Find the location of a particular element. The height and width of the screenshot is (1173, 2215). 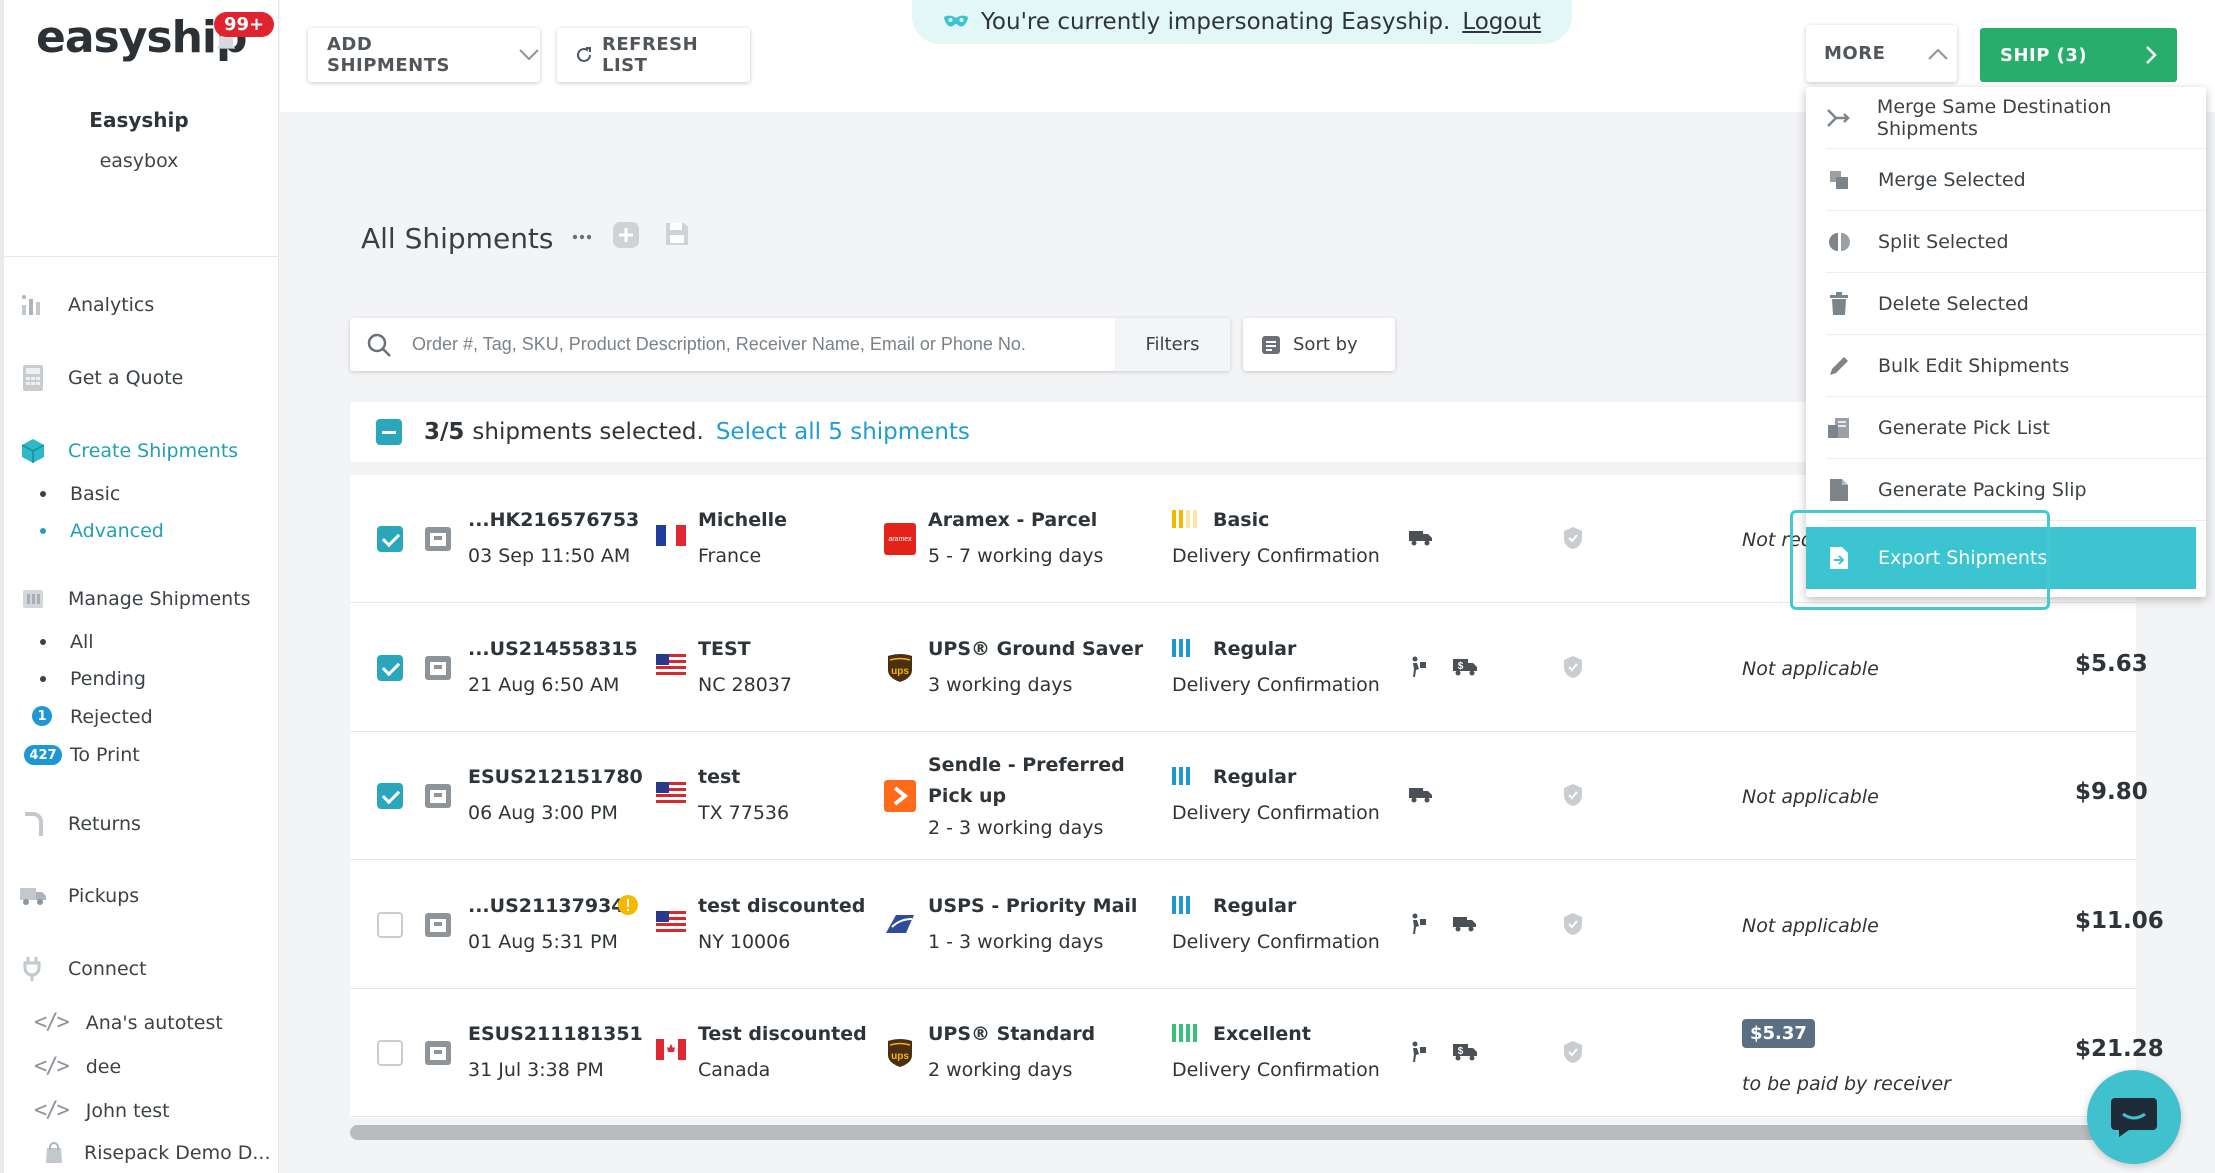

search-input is located at coordinates (737, 344).